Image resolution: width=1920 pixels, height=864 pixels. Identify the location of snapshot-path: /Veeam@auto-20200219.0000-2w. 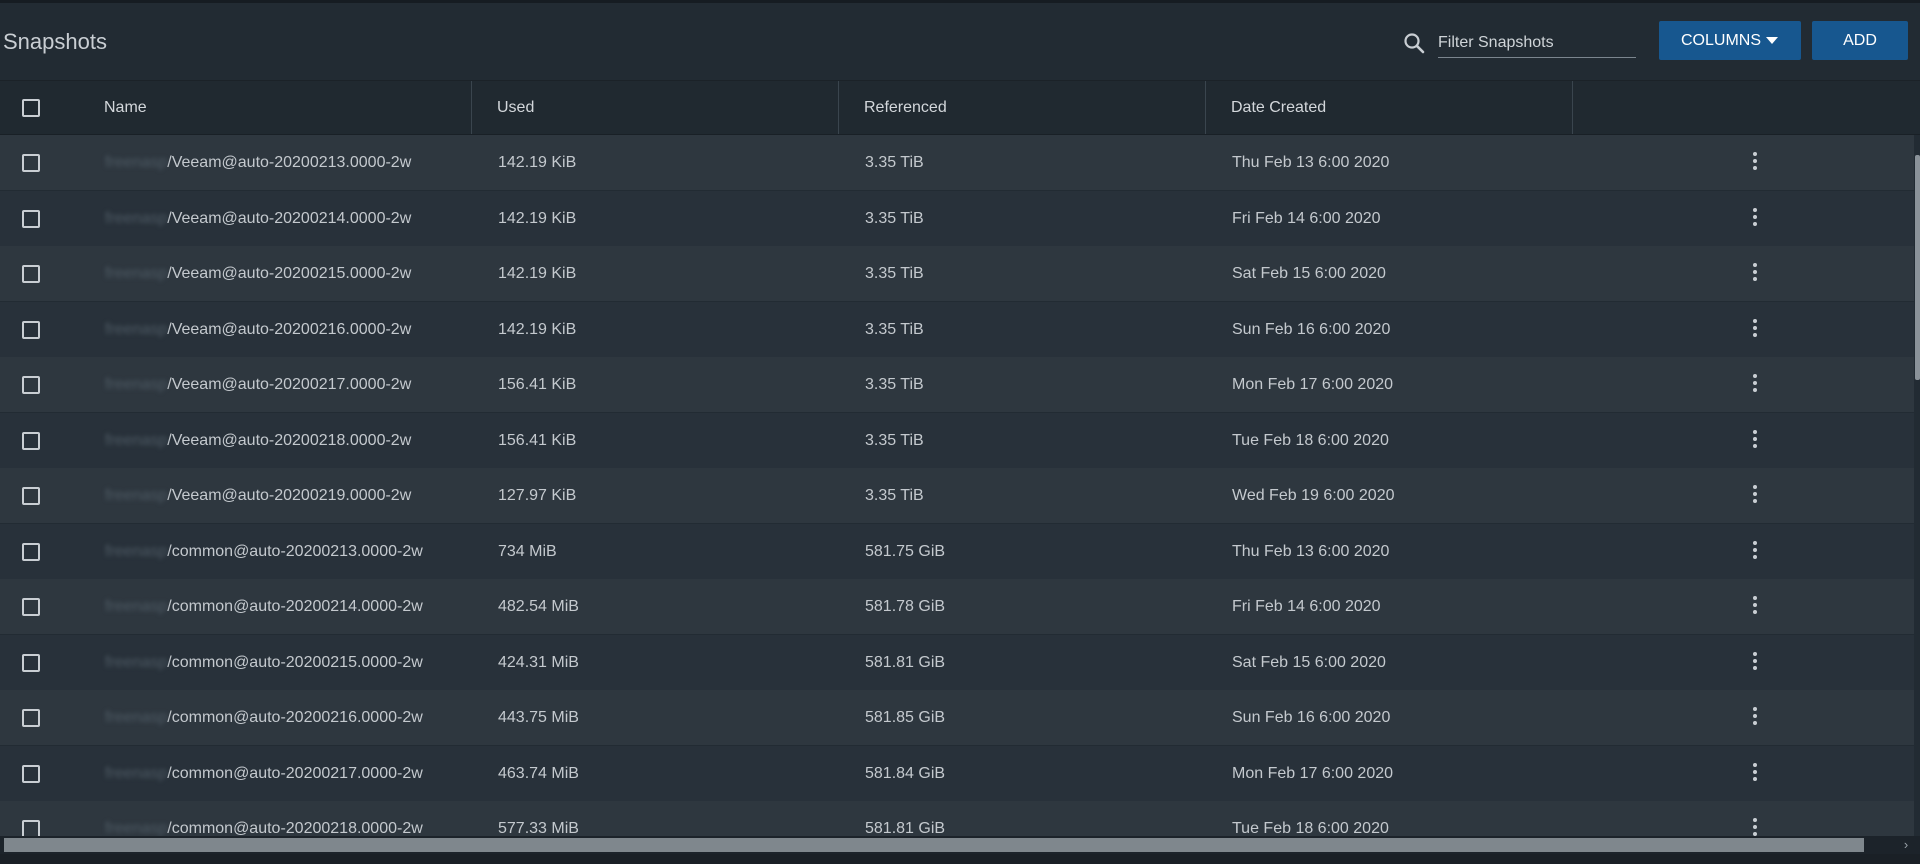
(289, 495).